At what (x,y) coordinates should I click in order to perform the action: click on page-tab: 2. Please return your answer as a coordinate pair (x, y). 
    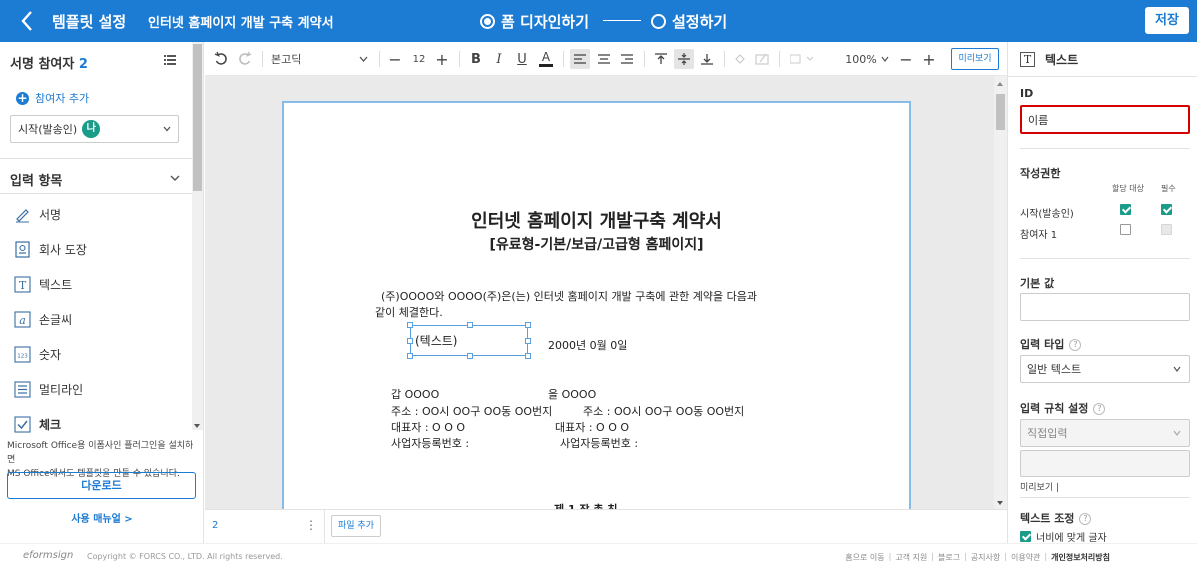
    Looking at the image, I should click on (215, 525).